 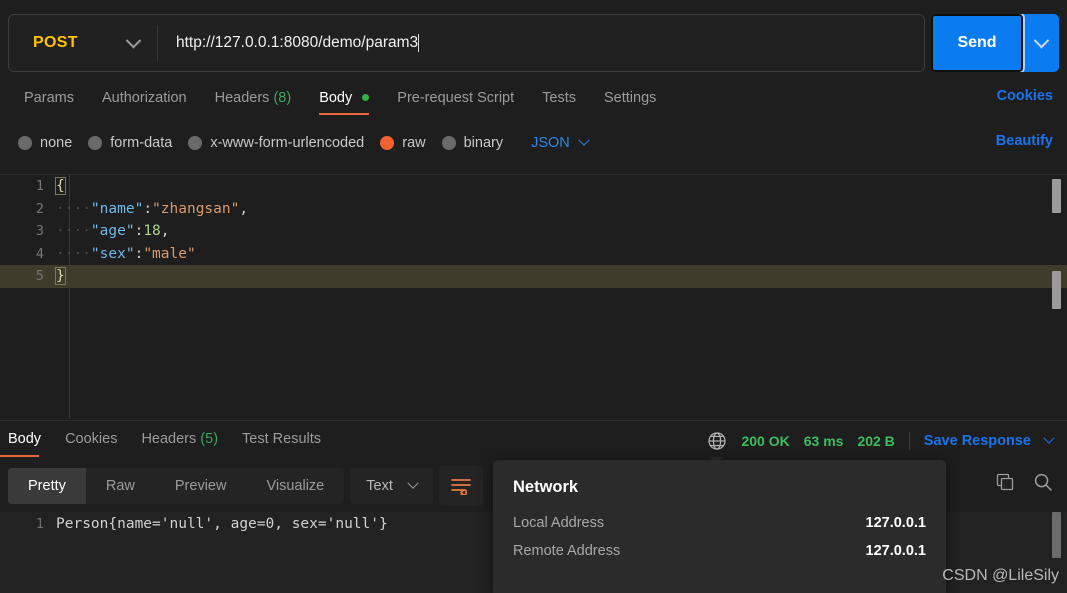 I want to click on send-options-button, so click(x=1039, y=43).